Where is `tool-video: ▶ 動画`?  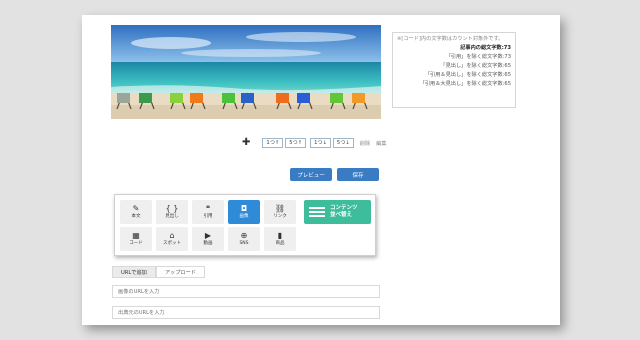
tool-video: ▶ 動画 is located at coordinates (208, 239).